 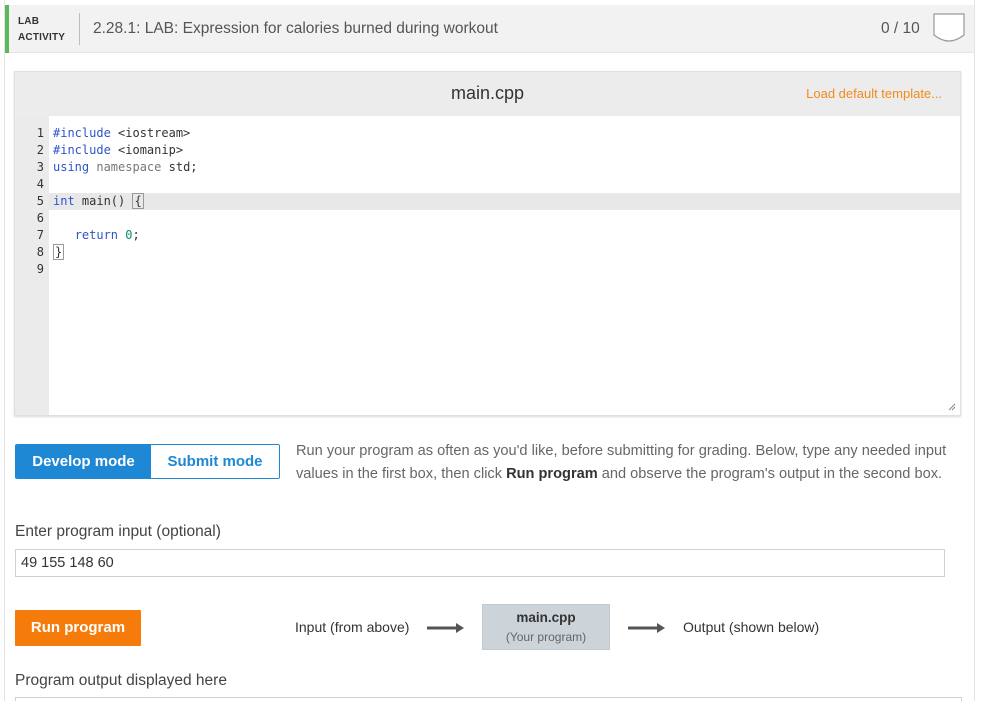 What do you see at coordinates (900, 28) in the screenshot?
I see `score-text: 0 / 10` at bounding box center [900, 28].